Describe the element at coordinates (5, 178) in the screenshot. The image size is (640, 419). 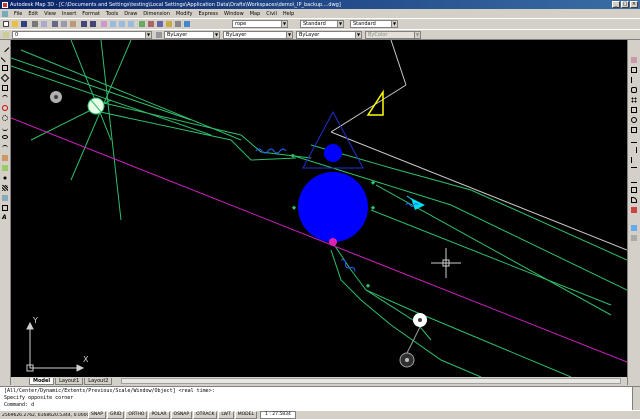
I see `point-icon` at that location.